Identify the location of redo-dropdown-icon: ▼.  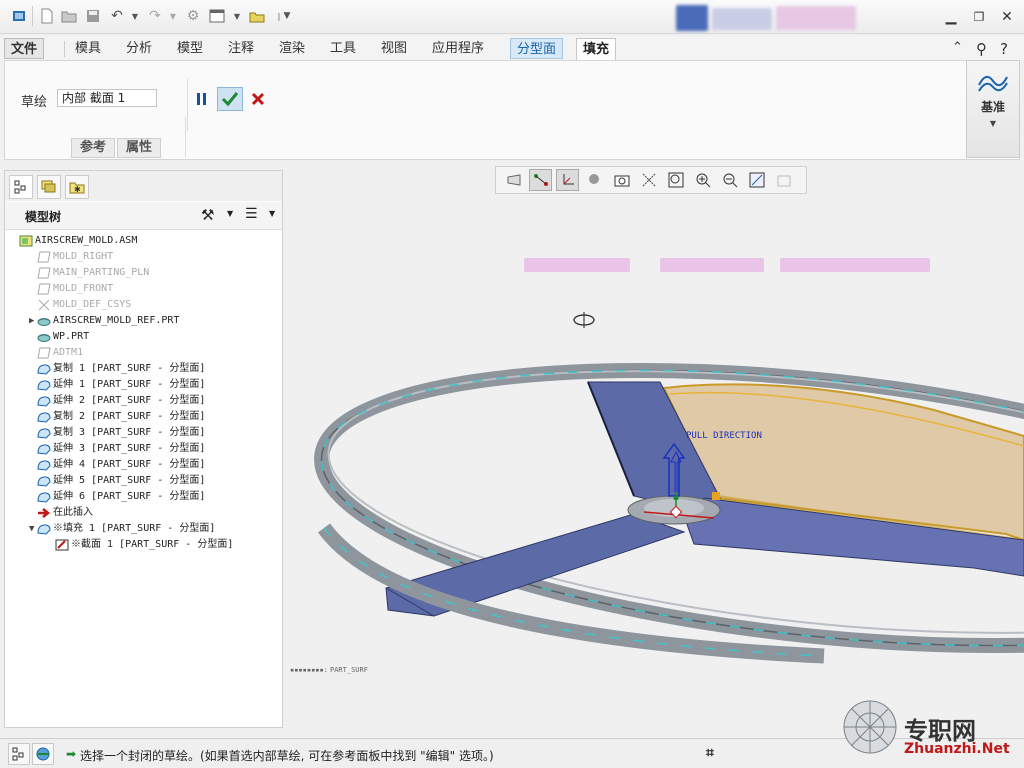
(173, 16).